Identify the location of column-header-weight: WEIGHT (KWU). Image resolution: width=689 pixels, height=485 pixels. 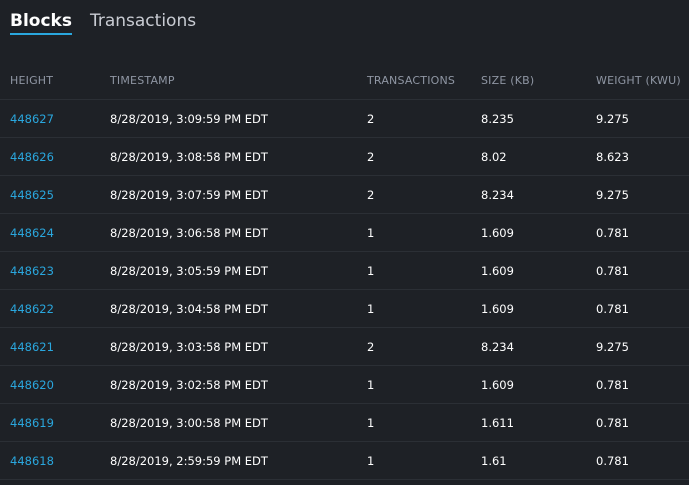
(638, 80).